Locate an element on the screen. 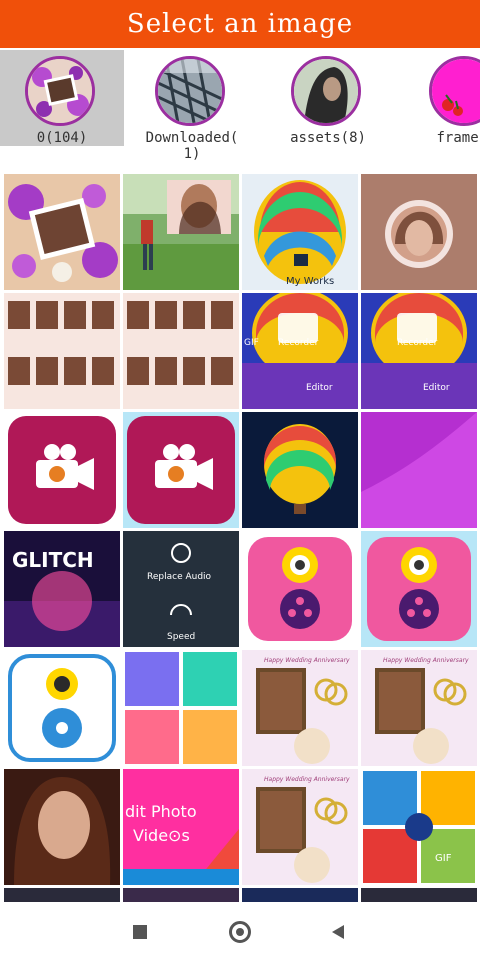 The width and height of the screenshot is (480, 960). triangle-back-icon is located at coordinates (338, 932).